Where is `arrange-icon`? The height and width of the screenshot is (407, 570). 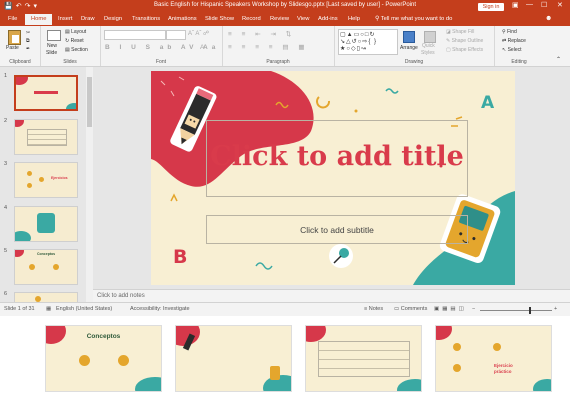
arrange-icon is located at coordinates (409, 37).